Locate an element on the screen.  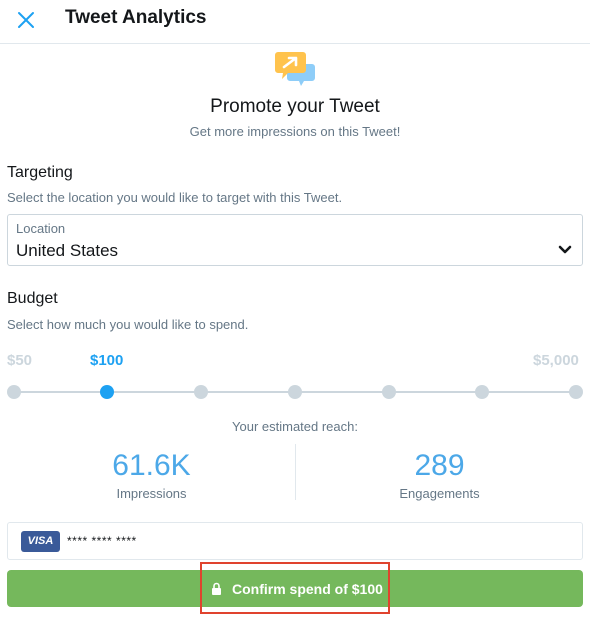
promo-title: Promote your Tweet is located at coordinates (295, 106).